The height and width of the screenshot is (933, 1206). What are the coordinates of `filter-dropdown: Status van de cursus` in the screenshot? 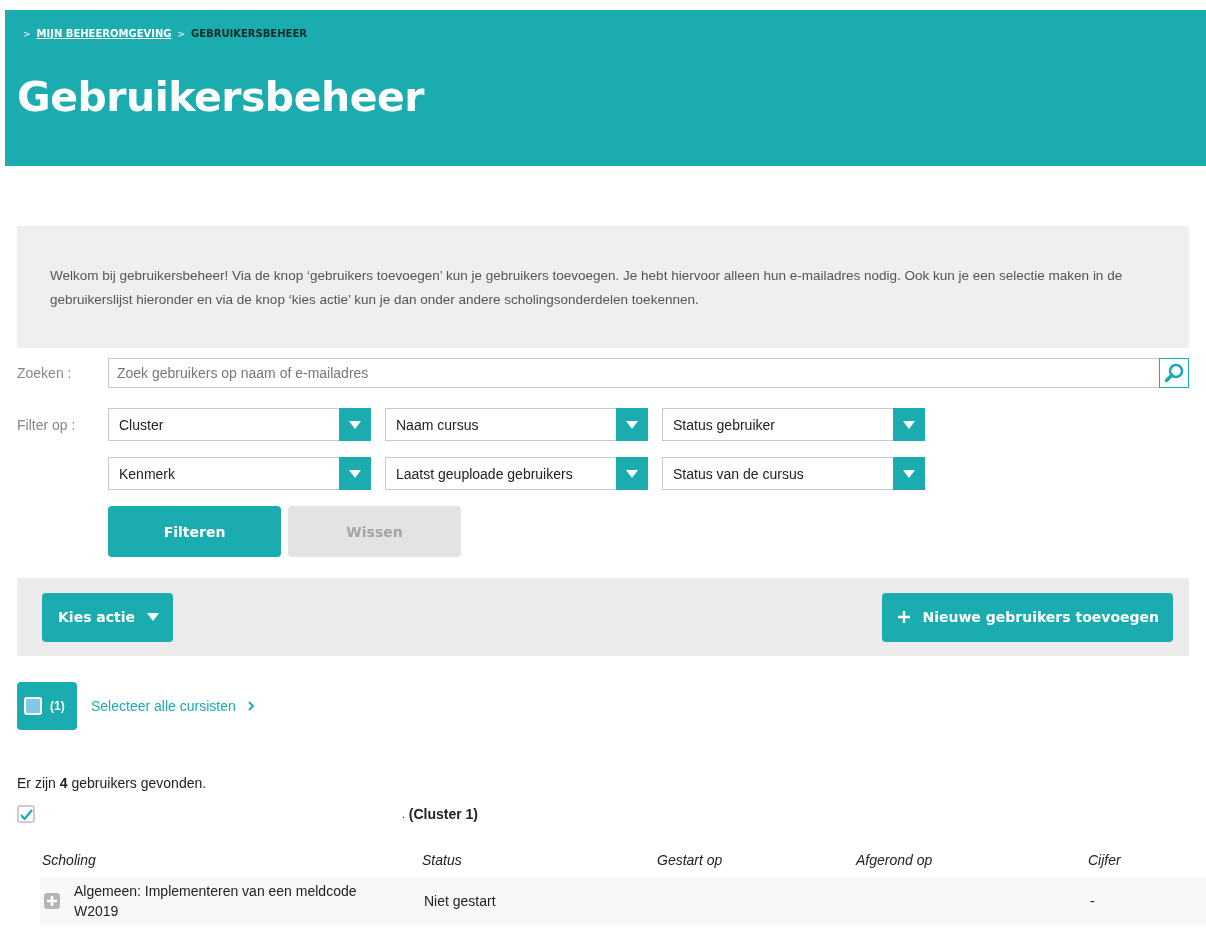 It's located at (793, 473).